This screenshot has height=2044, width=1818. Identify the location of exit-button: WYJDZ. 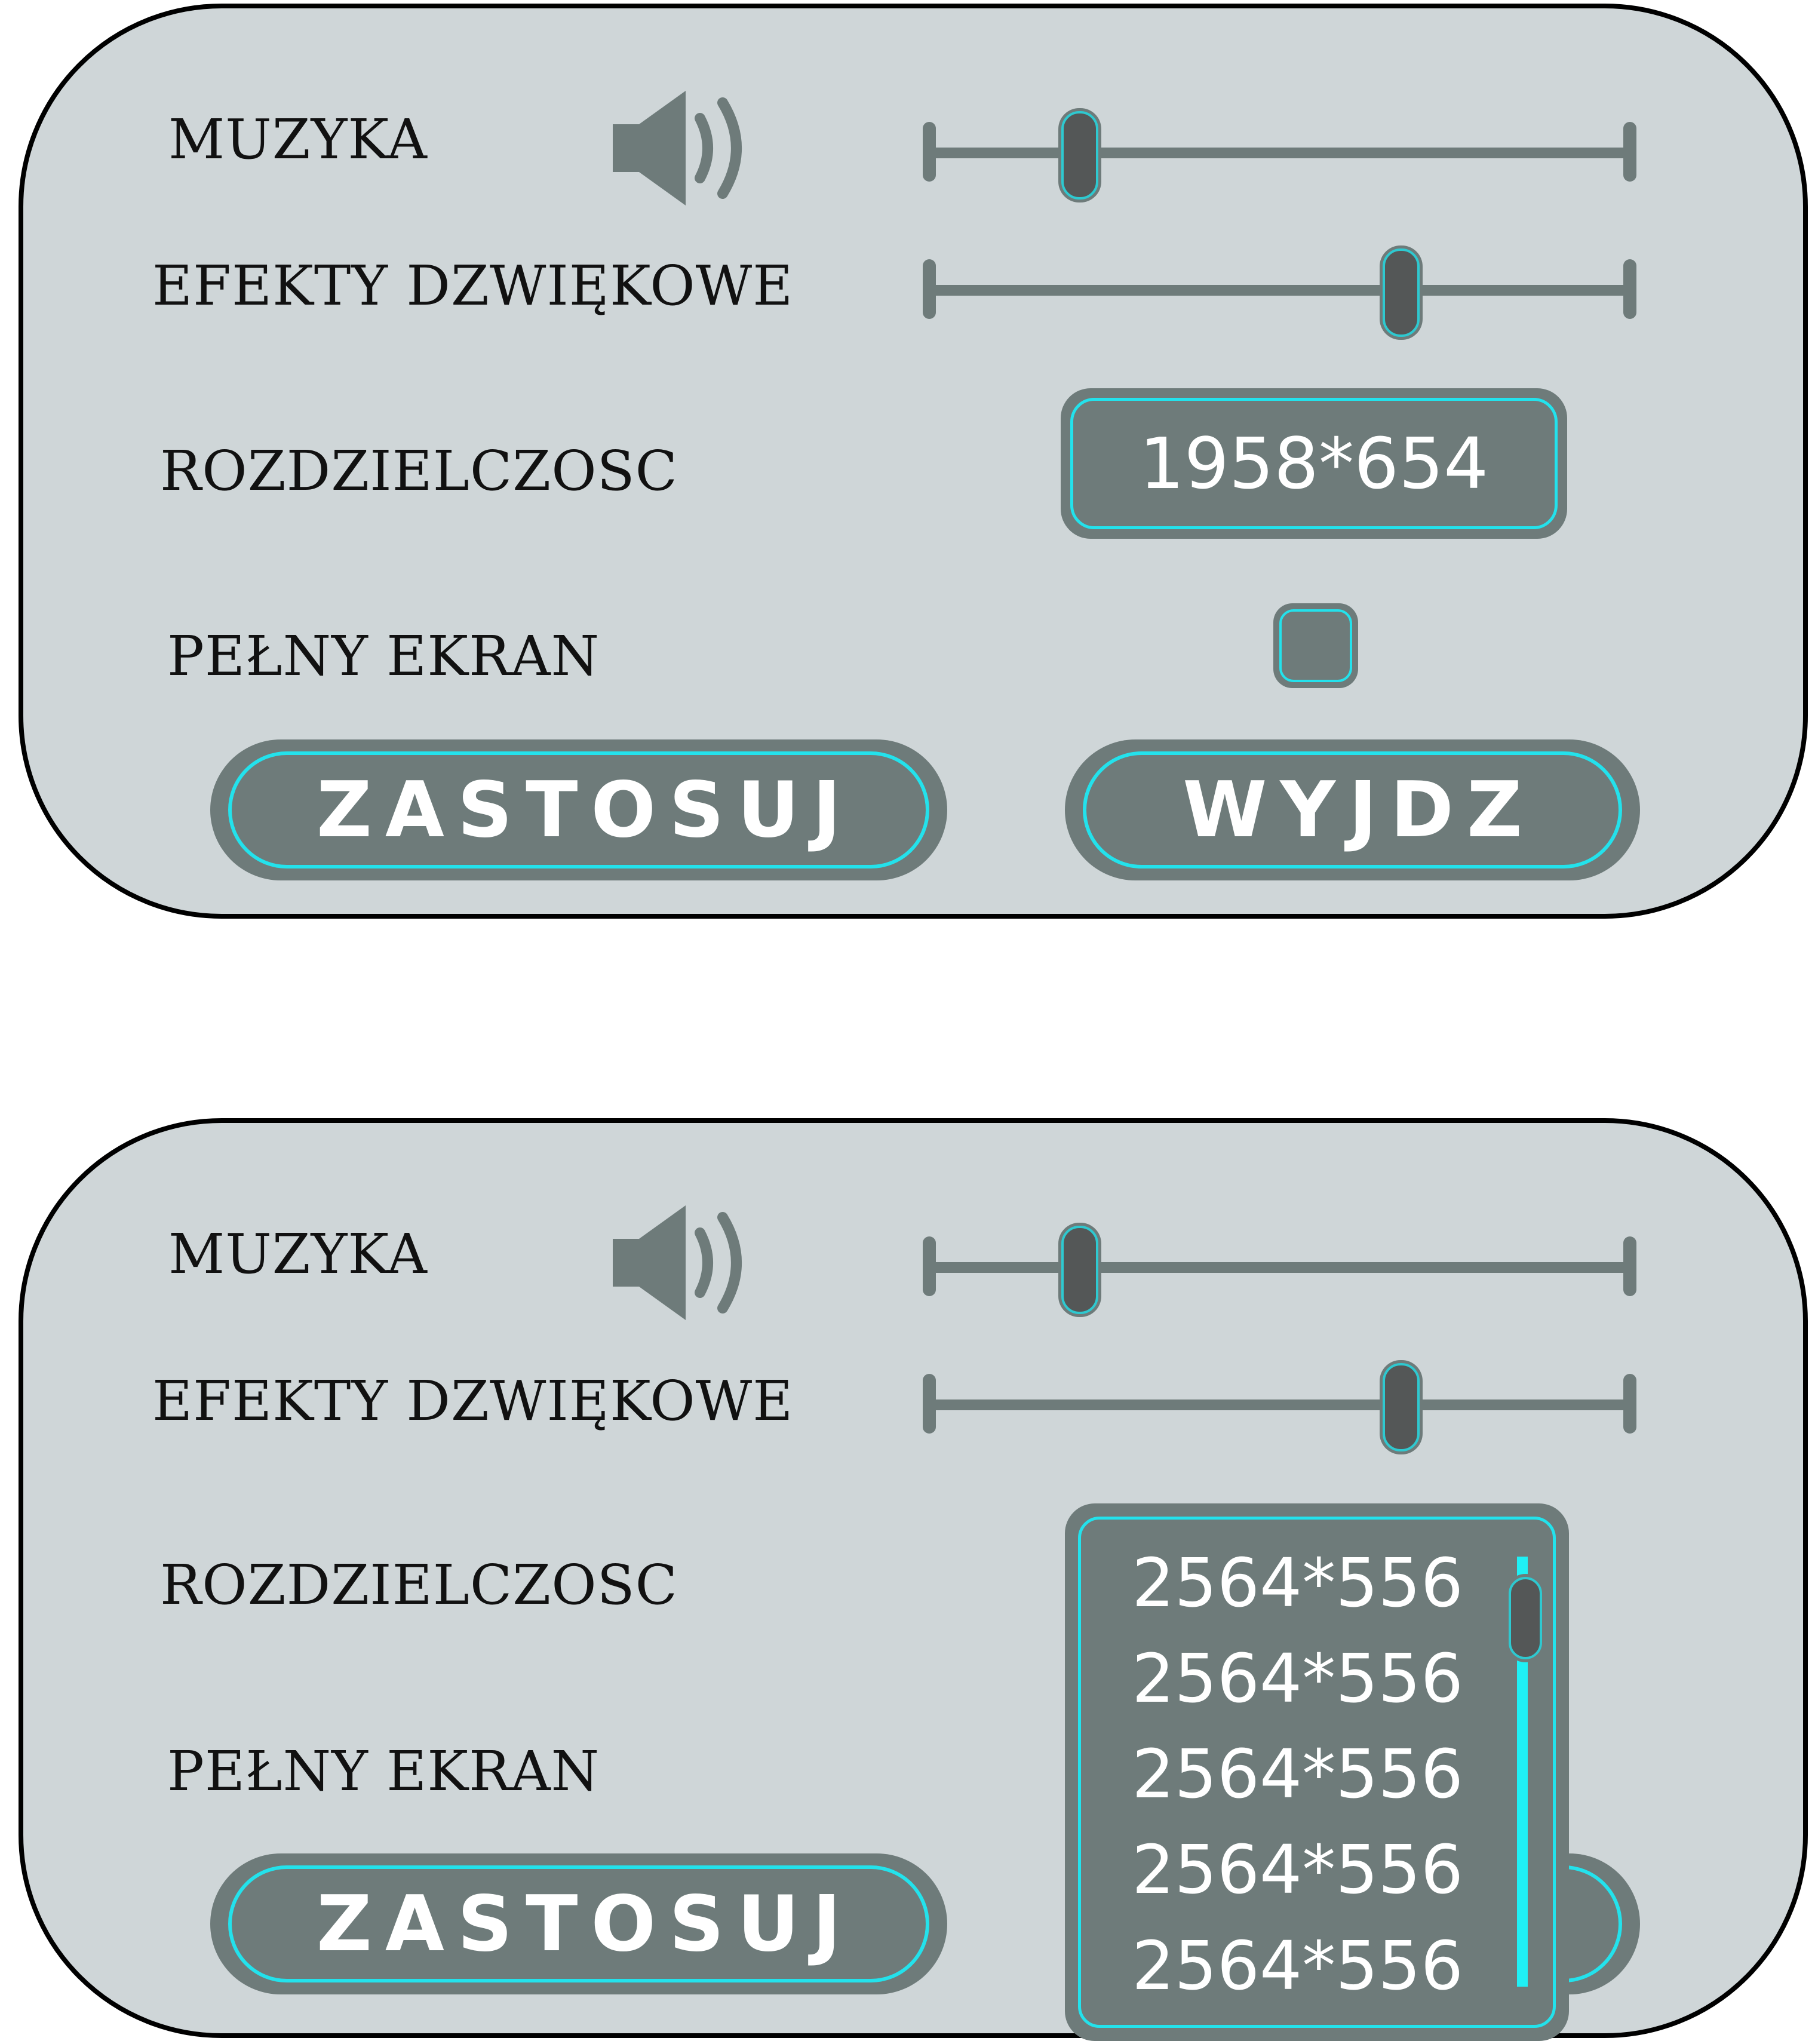
(1352, 809).